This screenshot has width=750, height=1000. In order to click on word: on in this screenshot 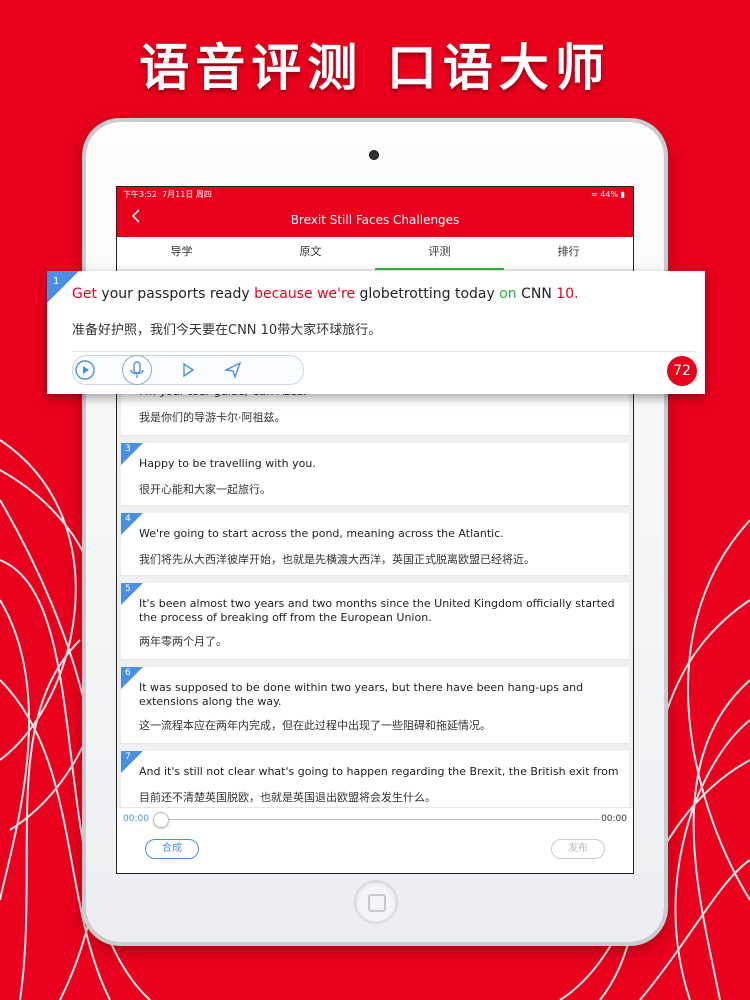, I will do `click(508, 294)`.